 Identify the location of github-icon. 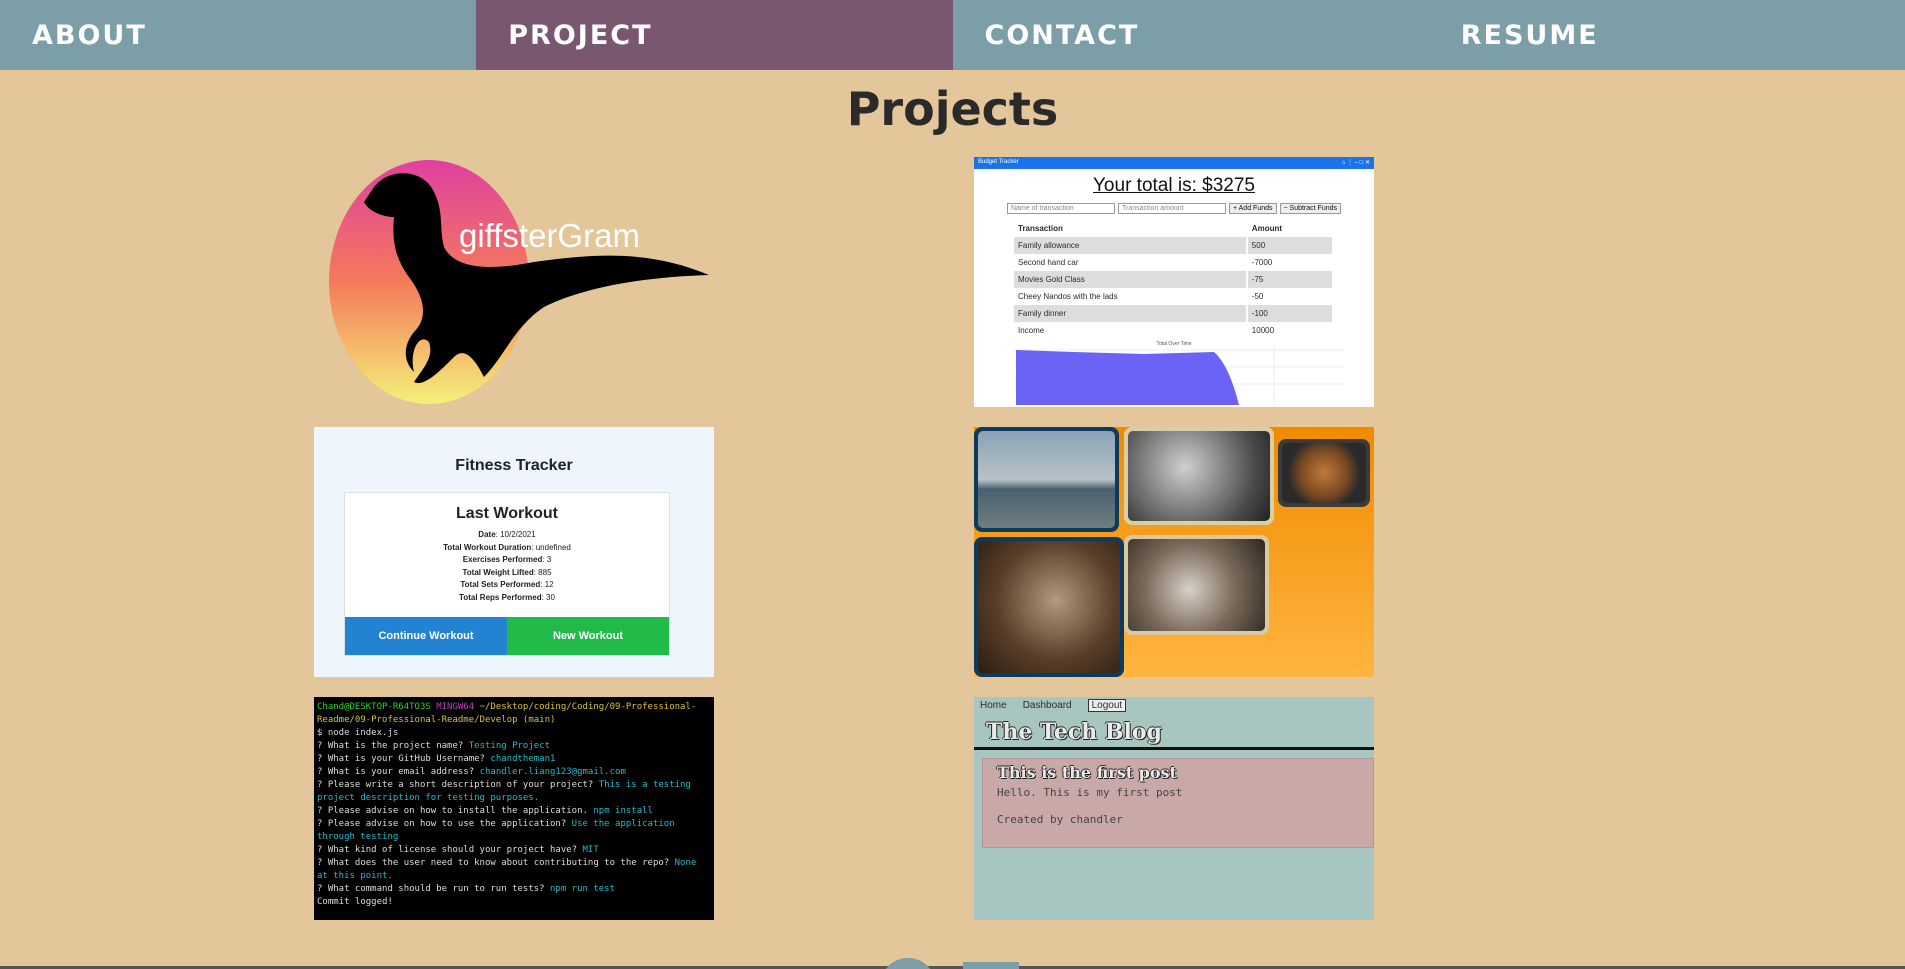
(908, 963).